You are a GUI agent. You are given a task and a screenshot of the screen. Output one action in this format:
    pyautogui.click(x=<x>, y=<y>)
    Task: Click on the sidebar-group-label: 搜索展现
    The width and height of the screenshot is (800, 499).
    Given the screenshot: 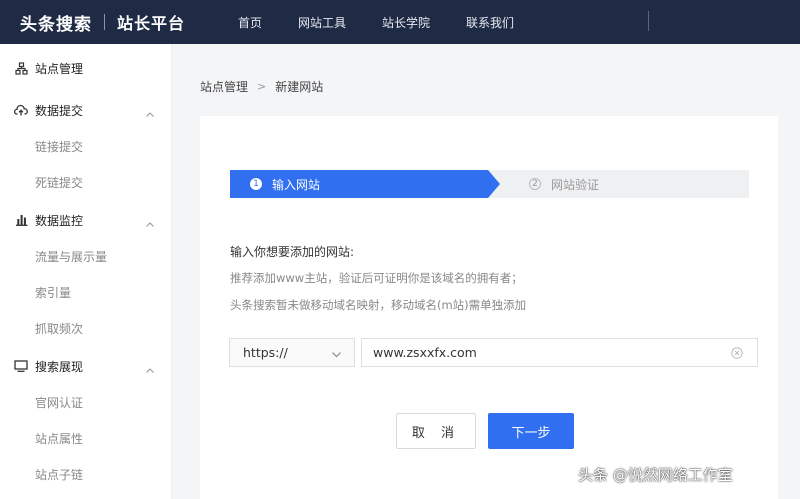 What is the action you would take?
    pyautogui.click(x=59, y=366)
    